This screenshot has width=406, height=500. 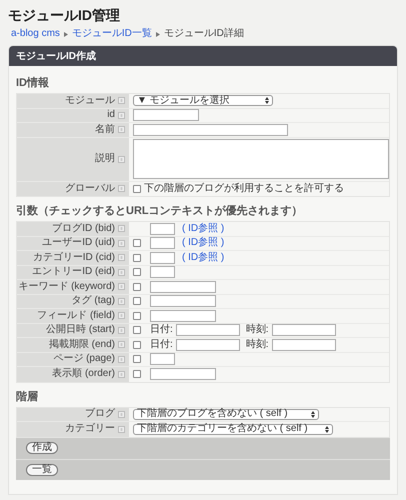 What do you see at coordinates (203, 100) in the screenshot?
I see `dropdown: ▼ モジュールを選択` at bounding box center [203, 100].